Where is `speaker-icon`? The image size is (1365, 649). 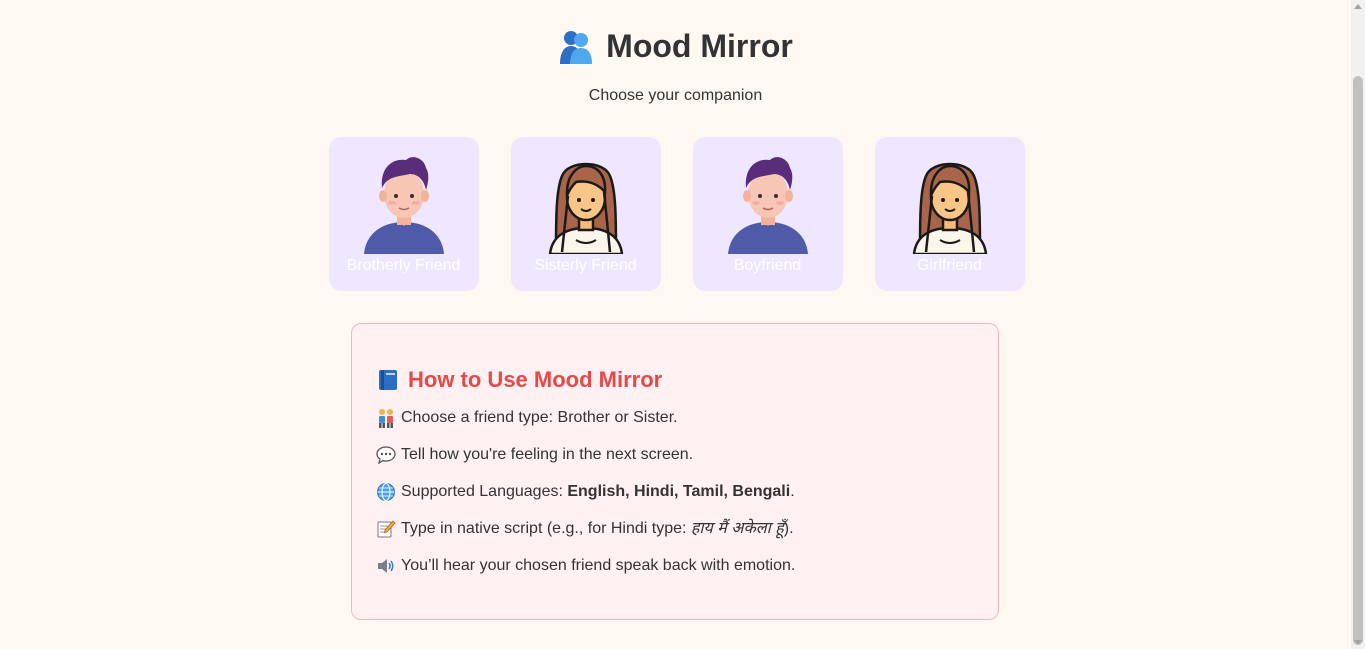 speaker-icon is located at coordinates (386, 566).